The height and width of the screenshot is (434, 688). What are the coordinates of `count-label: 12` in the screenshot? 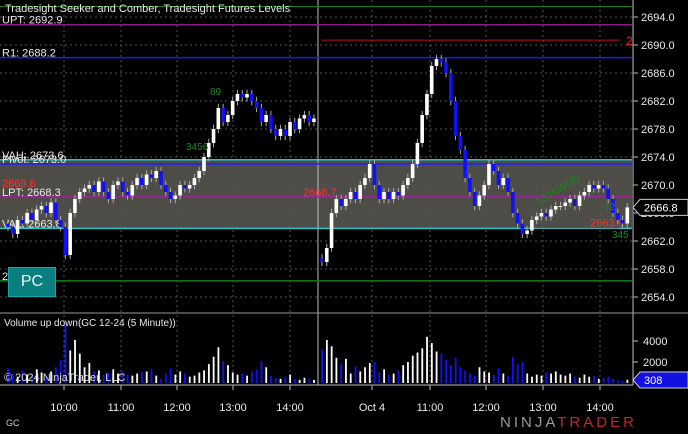 It's located at (610, 207).